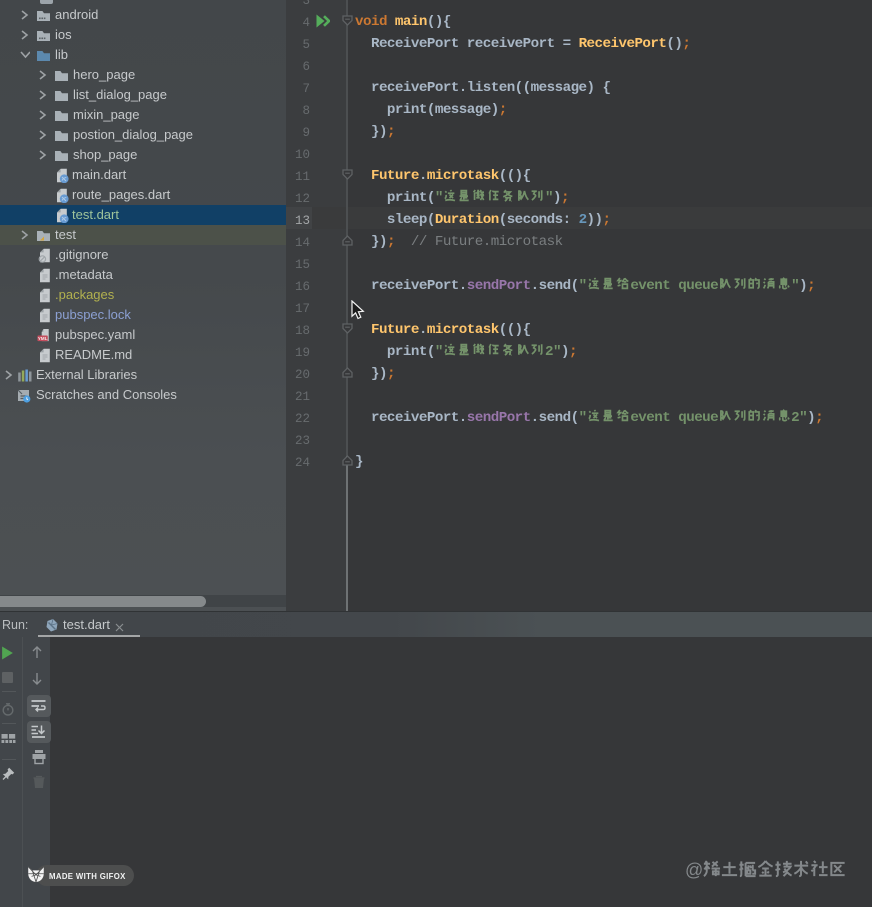  I want to click on svg-text: YML, so click(43, 338).